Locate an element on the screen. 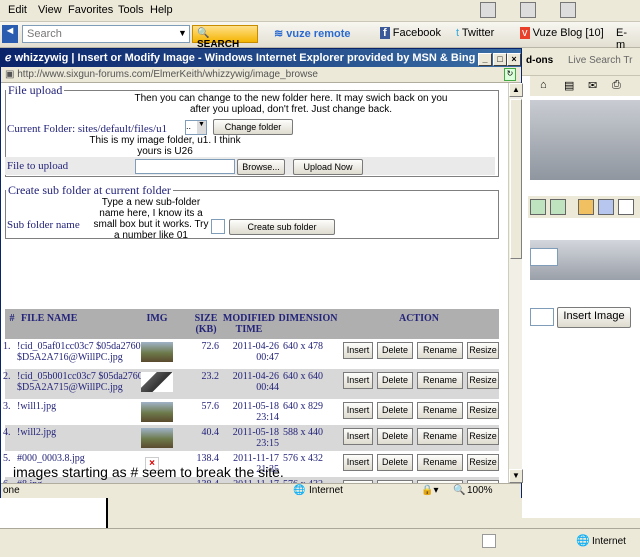  file-size: 138.4 is located at coordinates (208, 458).